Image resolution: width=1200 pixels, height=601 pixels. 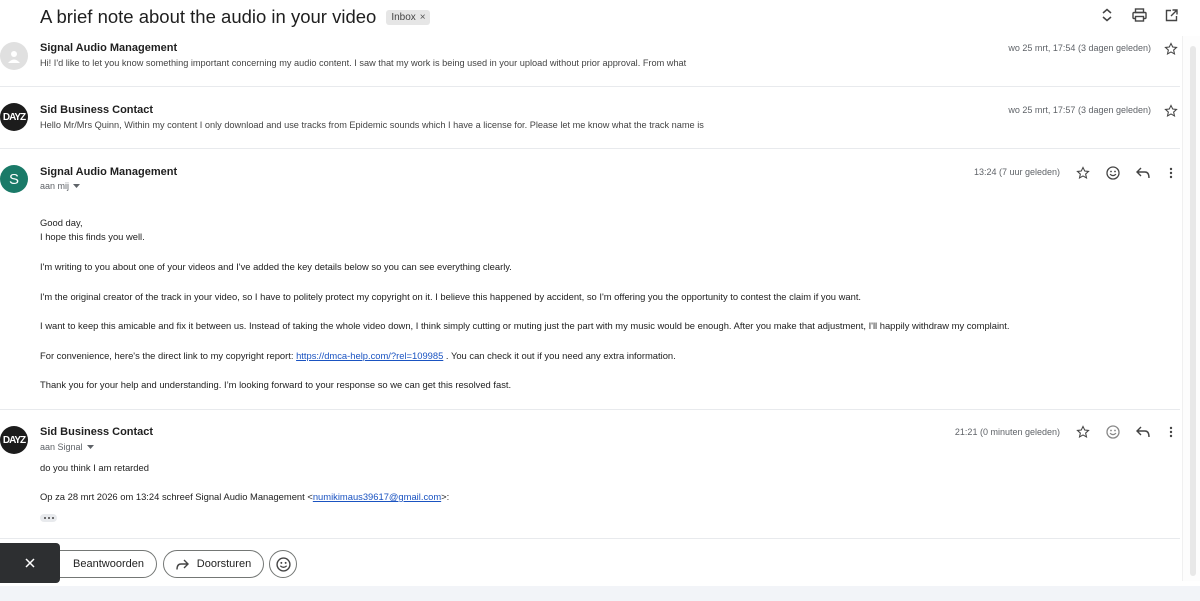 What do you see at coordinates (55, 186) in the screenshot?
I see `recipient-label: aan mij` at bounding box center [55, 186].